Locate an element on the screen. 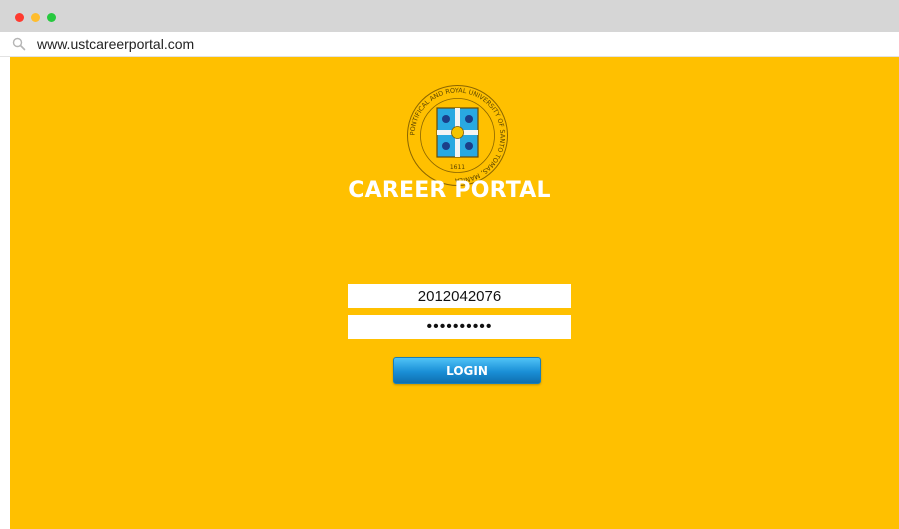 This screenshot has width=899, height=529. close-window-button is located at coordinates (19, 17).